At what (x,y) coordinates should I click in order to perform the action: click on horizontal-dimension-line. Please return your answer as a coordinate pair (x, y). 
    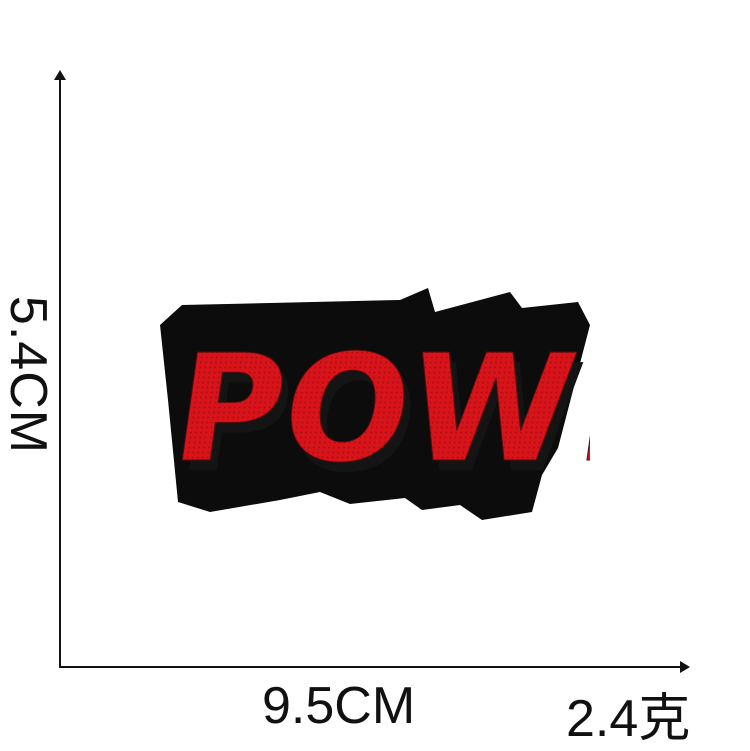
    Looking at the image, I should click on (370, 667).